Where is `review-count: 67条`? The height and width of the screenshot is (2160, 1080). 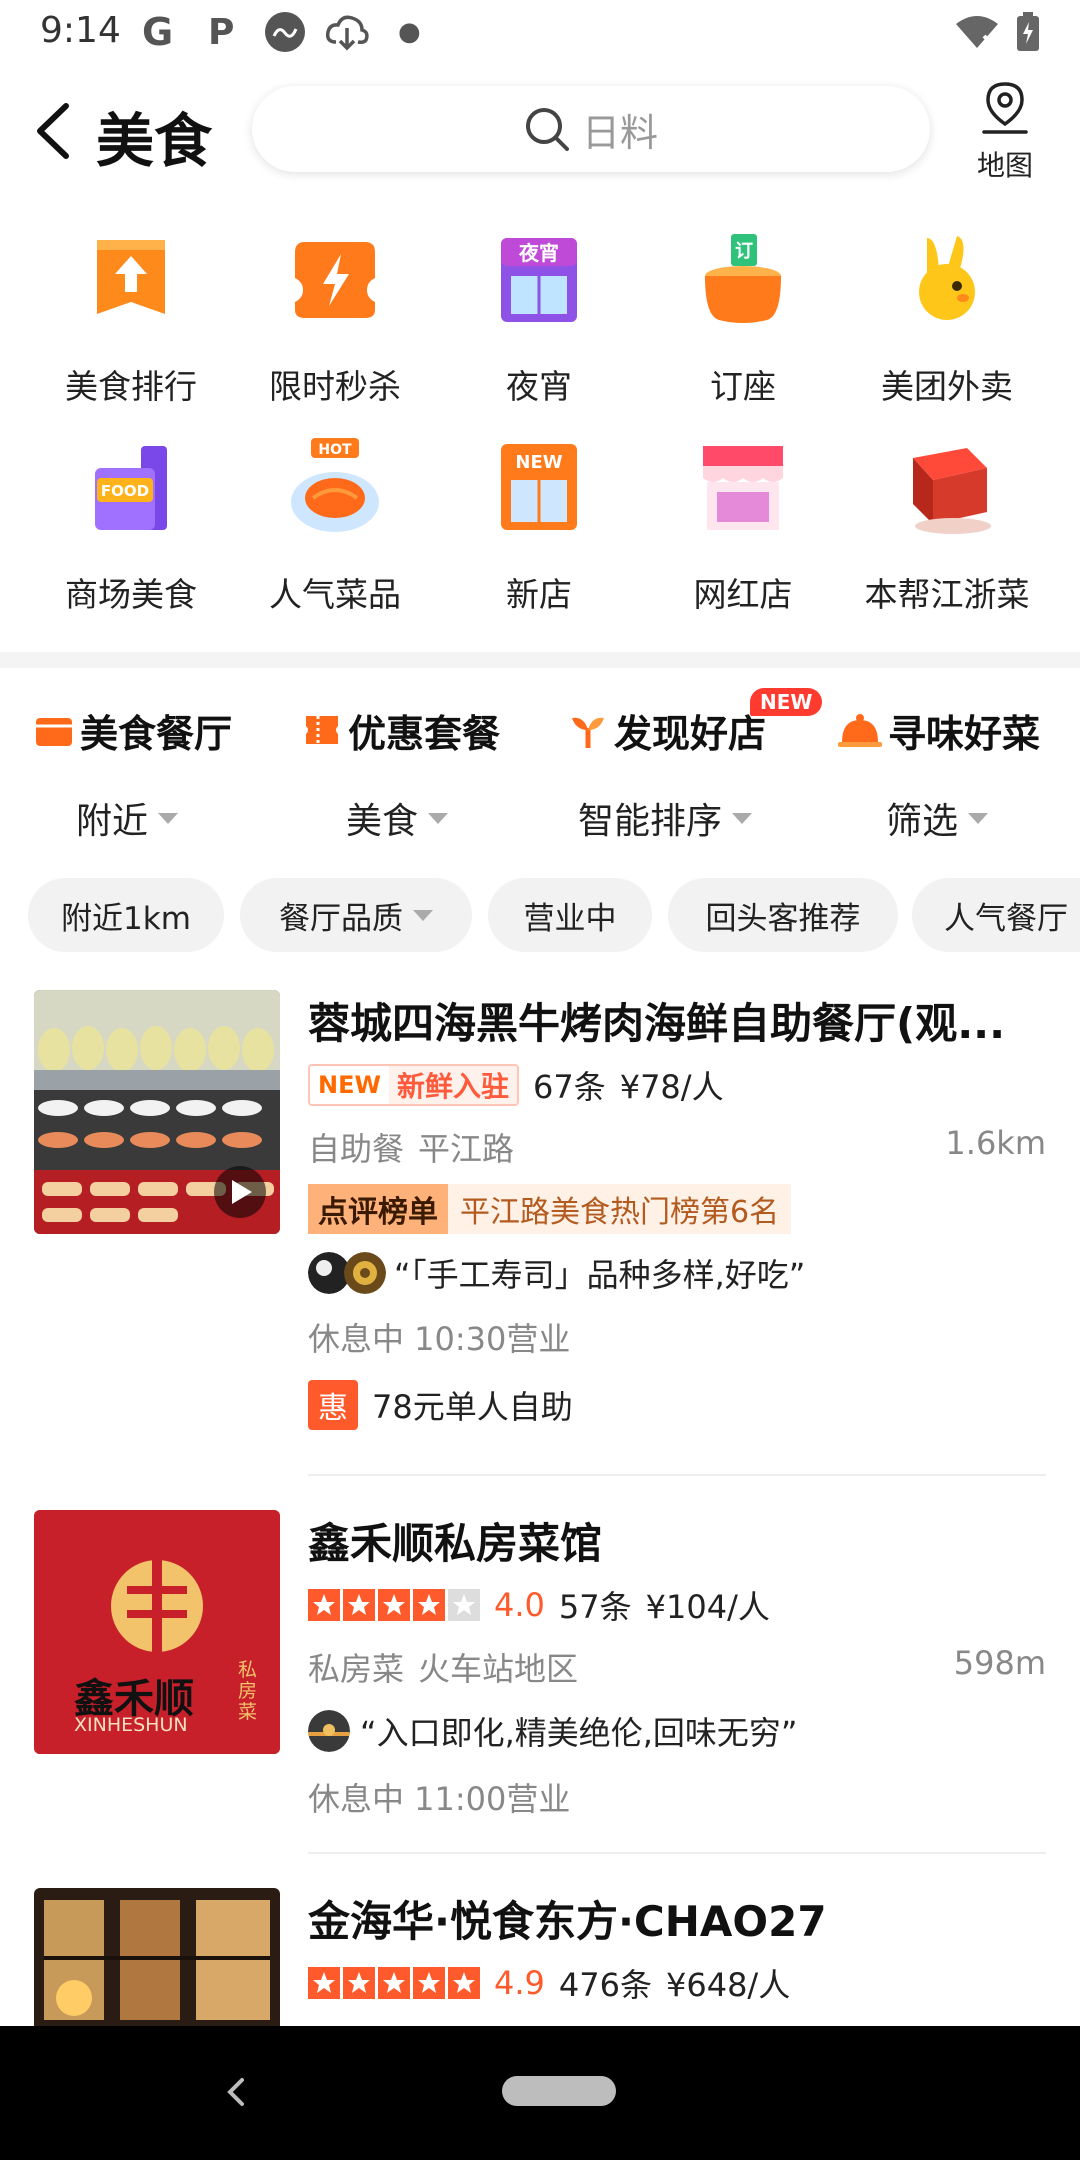
review-count: 67条 is located at coordinates (569, 1087).